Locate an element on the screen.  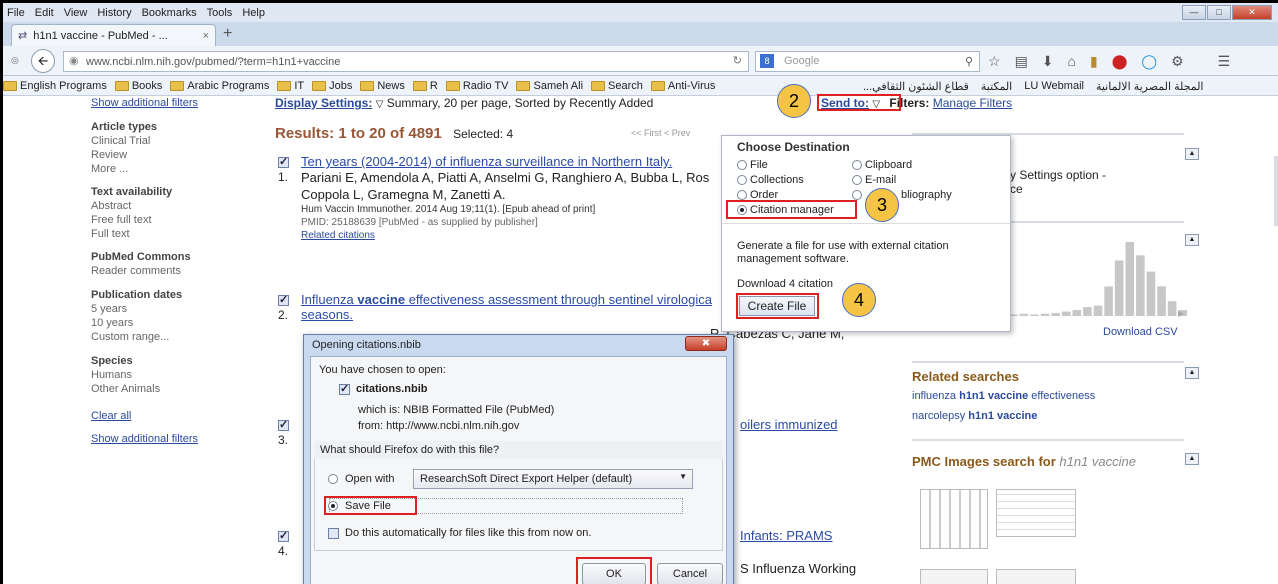
filter-full-text: Full text is located at coordinates (176, 234).